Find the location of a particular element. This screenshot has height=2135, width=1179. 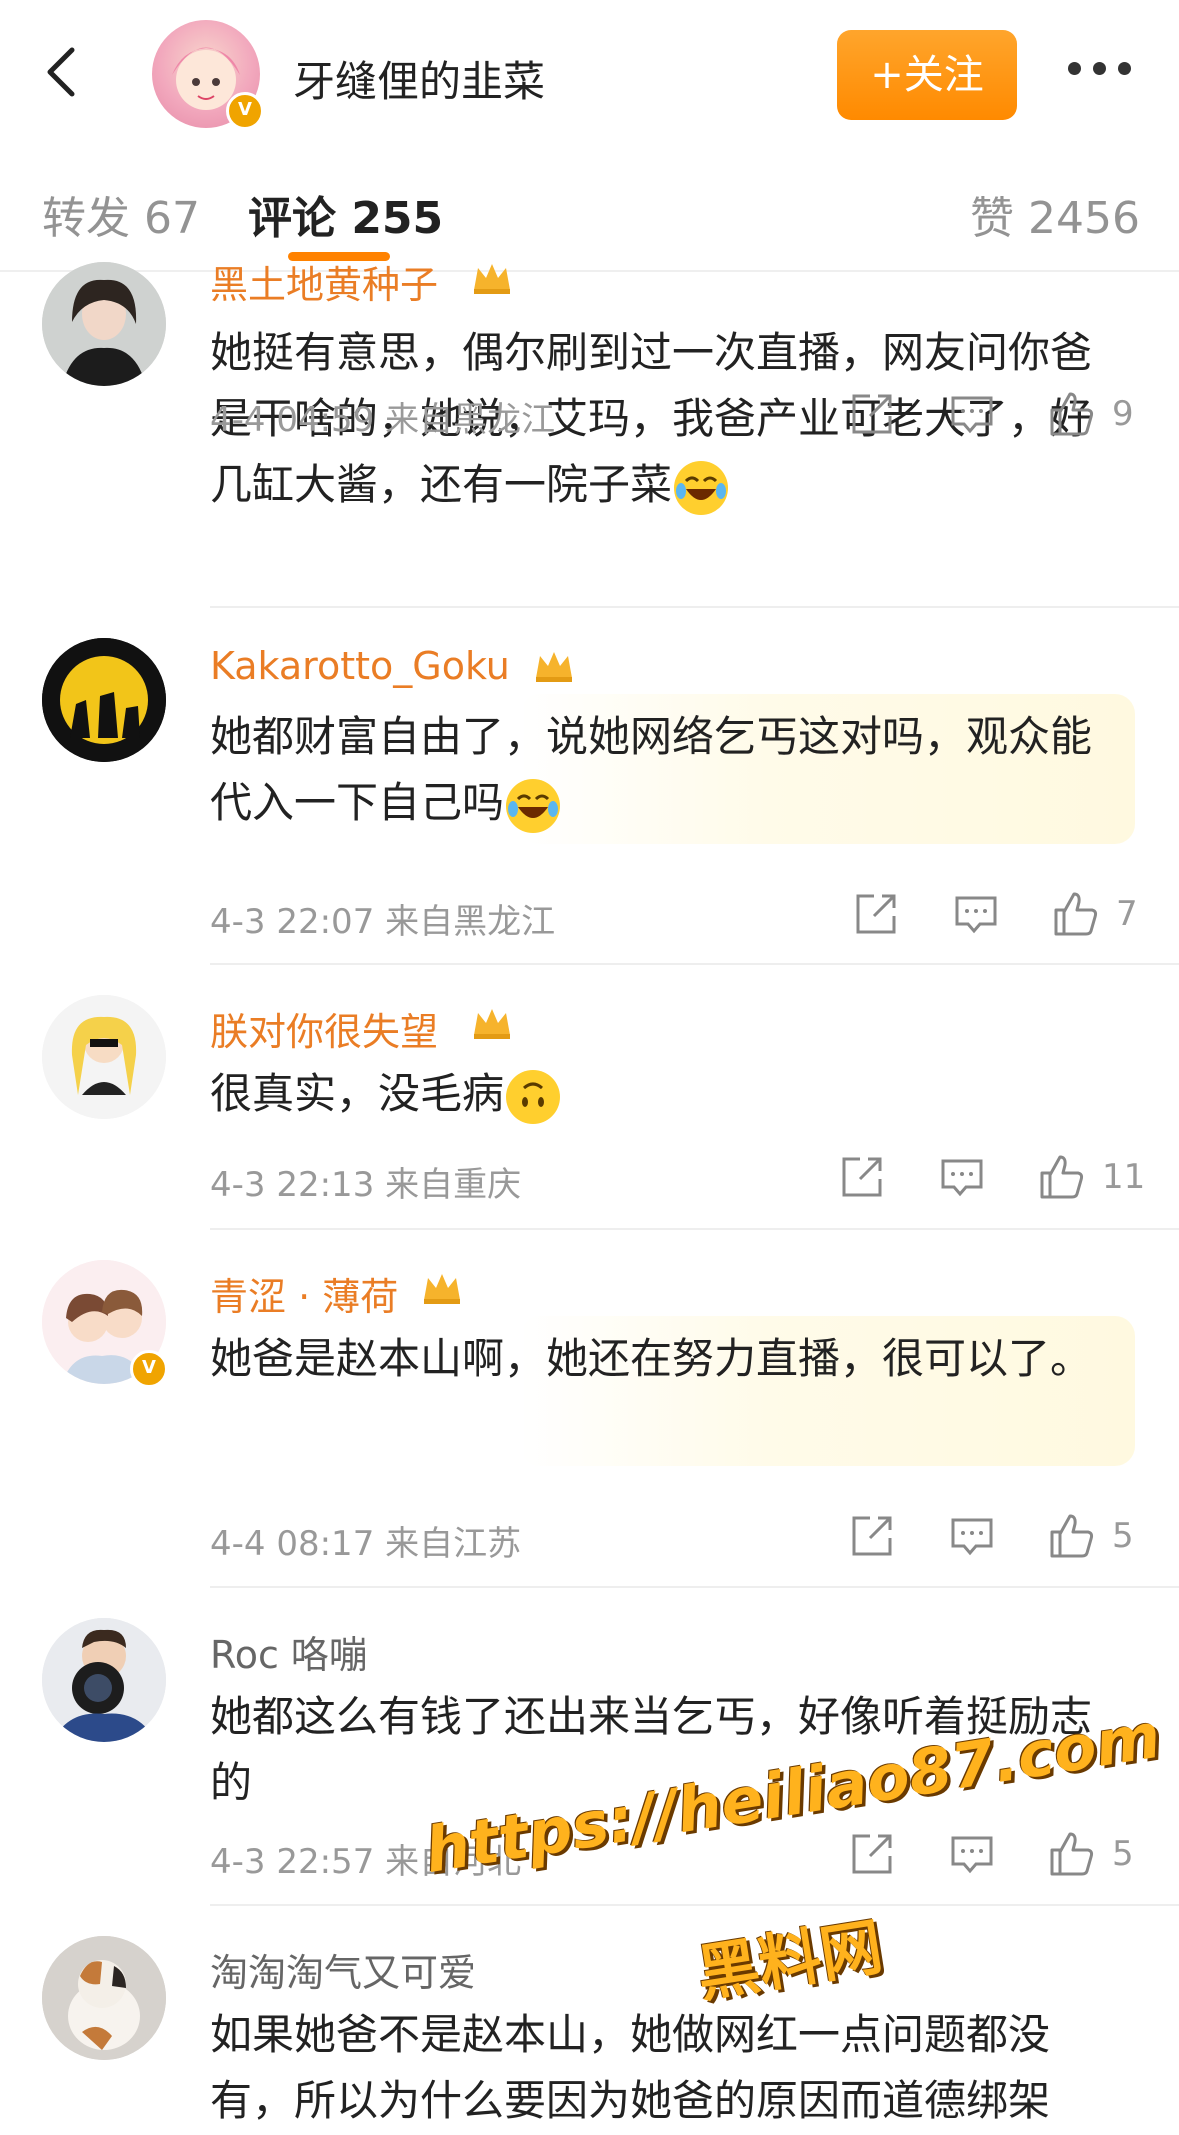

page-title: 牙缝俚的韭菜 is located at coordinates (419, 81).